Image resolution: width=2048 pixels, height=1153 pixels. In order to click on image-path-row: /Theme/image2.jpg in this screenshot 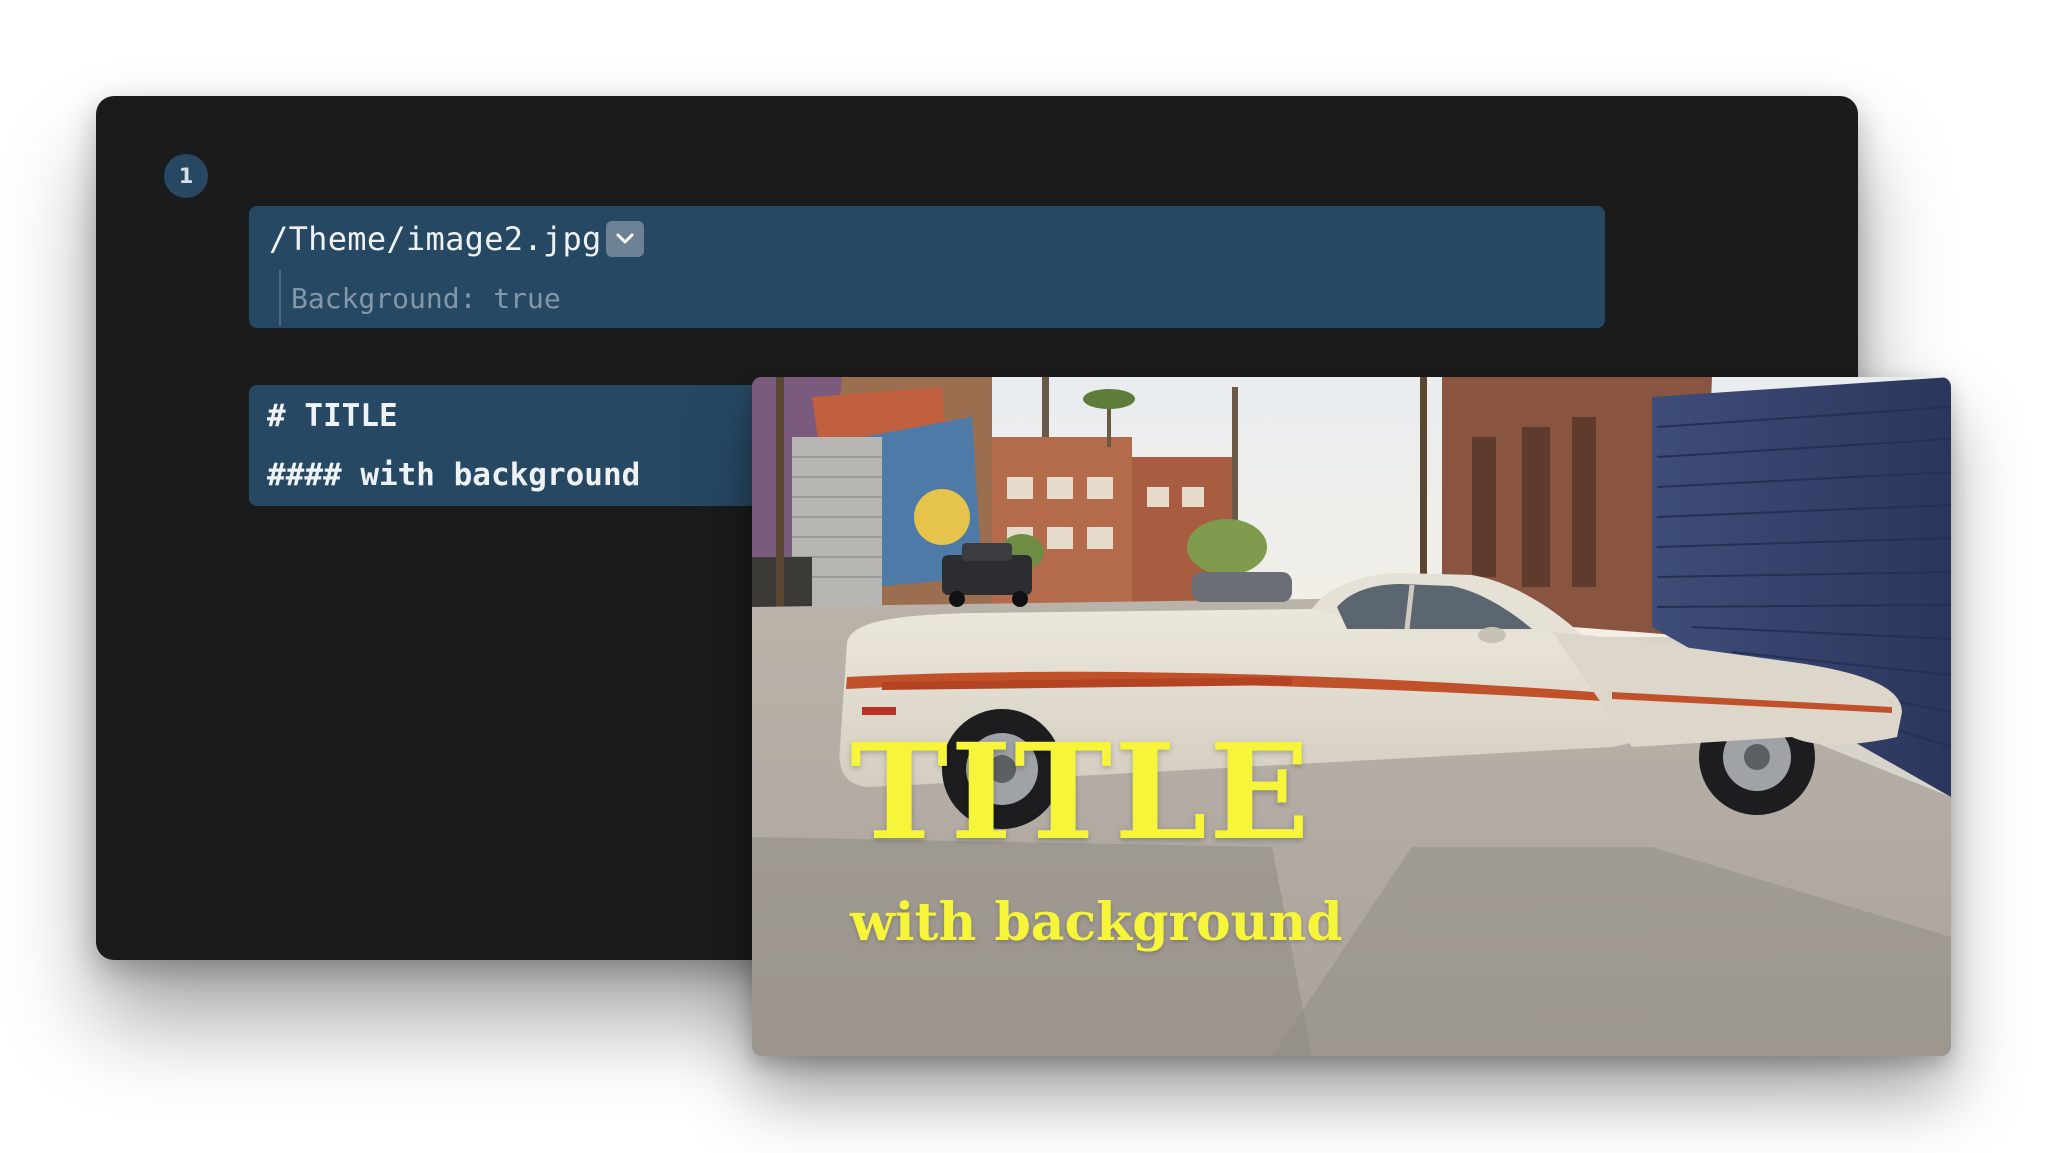, I will do `click(456, 239)`.